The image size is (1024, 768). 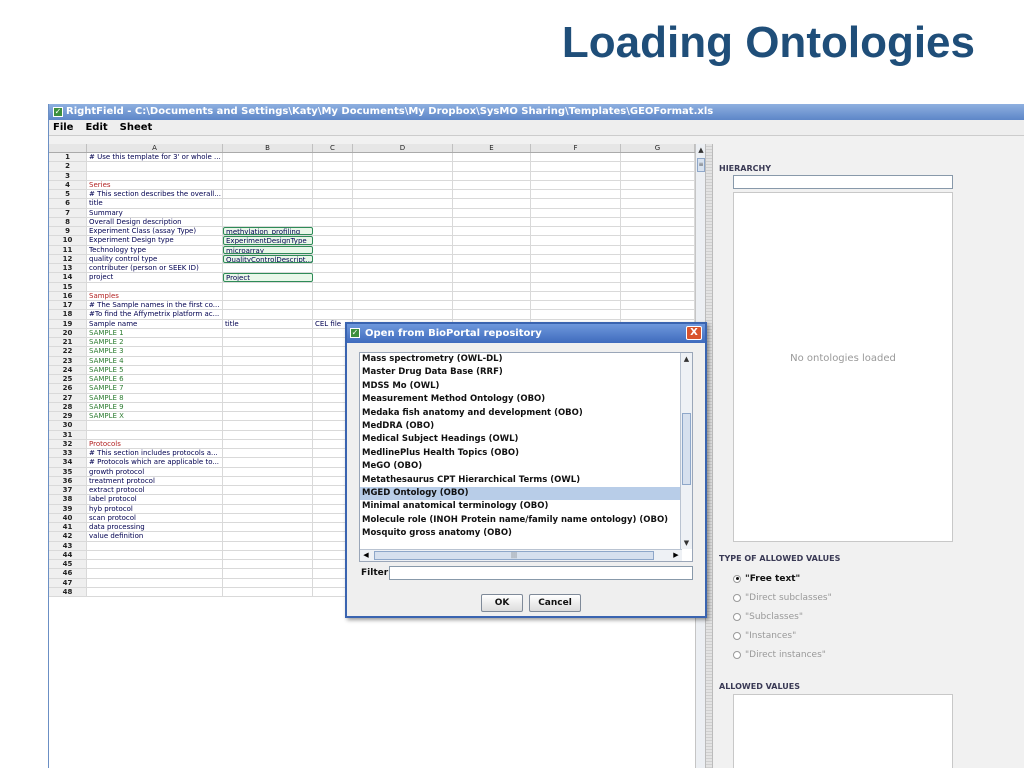 I want to click on row-number: 8, so click(x=68, y=221).